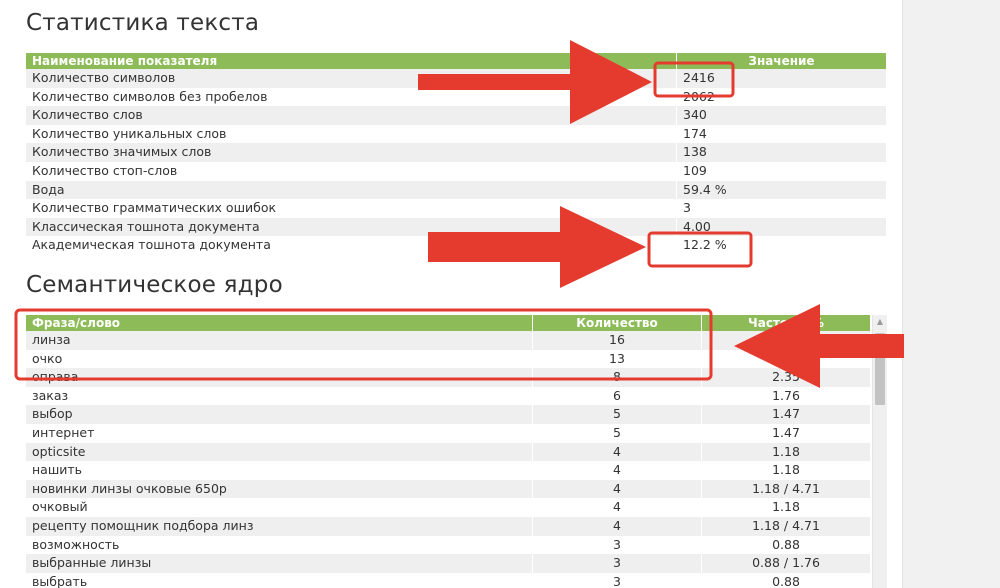  Describe the element at coordinates (880, 322) in the screenshot. I see `scroll-up-arrow-icon: ▲` at that location.